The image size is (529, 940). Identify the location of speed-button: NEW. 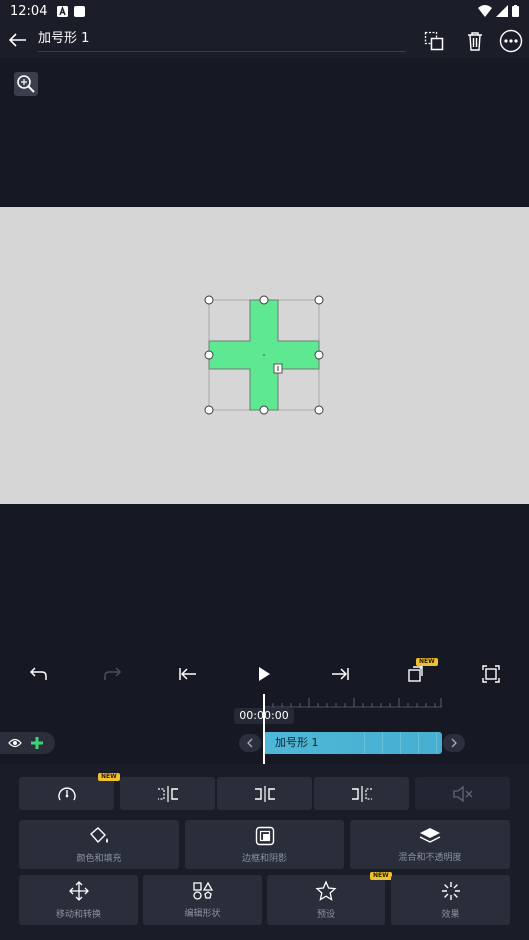
(69, 791).